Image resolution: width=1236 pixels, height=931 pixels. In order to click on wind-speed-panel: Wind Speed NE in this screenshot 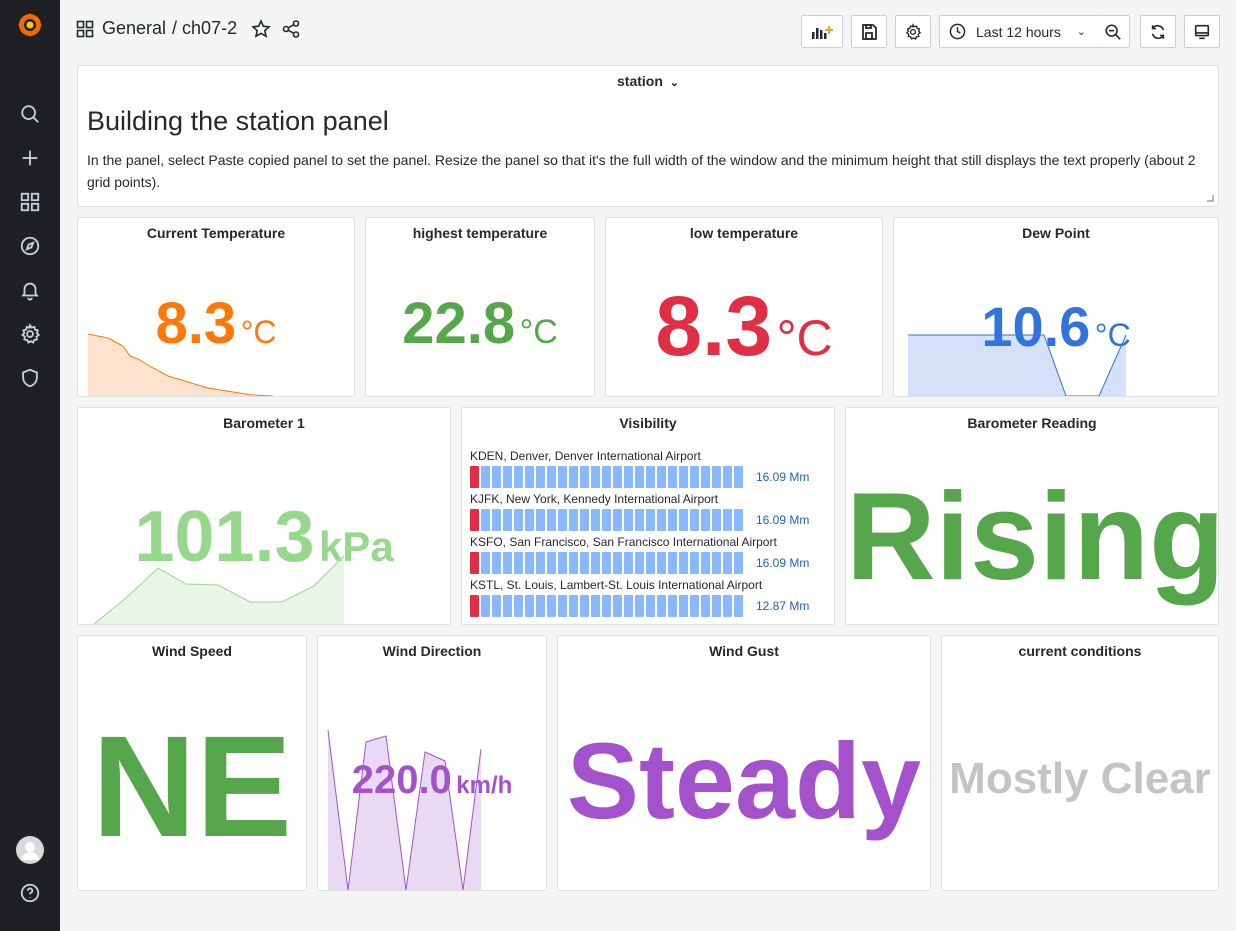, I will do `click(192, 763)`.